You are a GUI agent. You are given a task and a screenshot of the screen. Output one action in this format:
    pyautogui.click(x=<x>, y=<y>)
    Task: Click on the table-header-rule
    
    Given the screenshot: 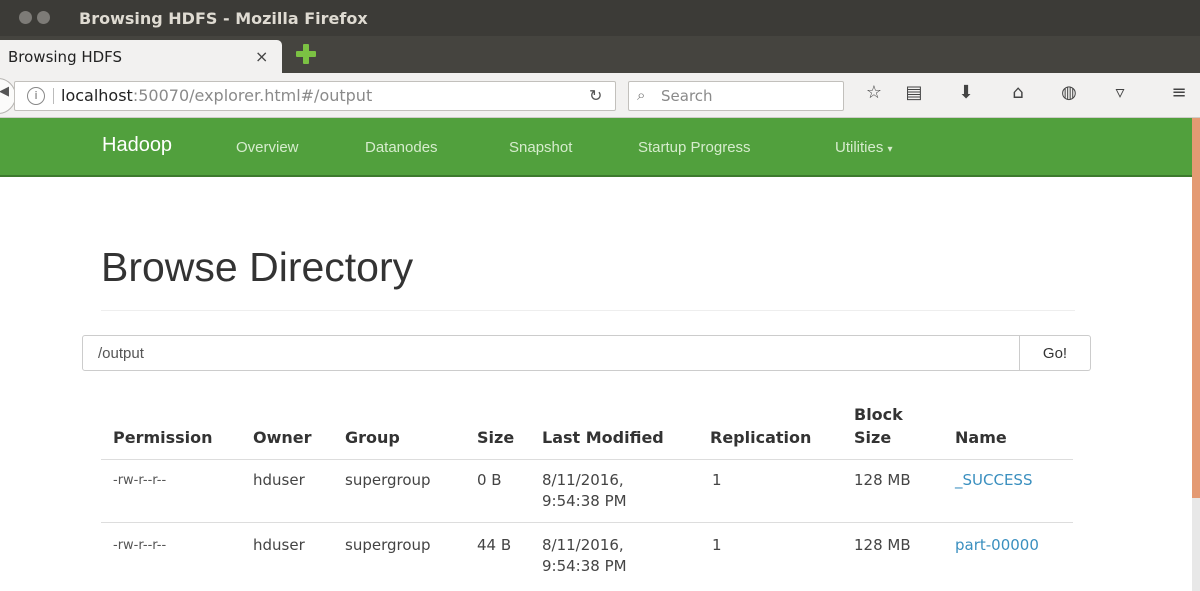 What is the action you would take?
    pyautogui.click(x=587, y=459)
    